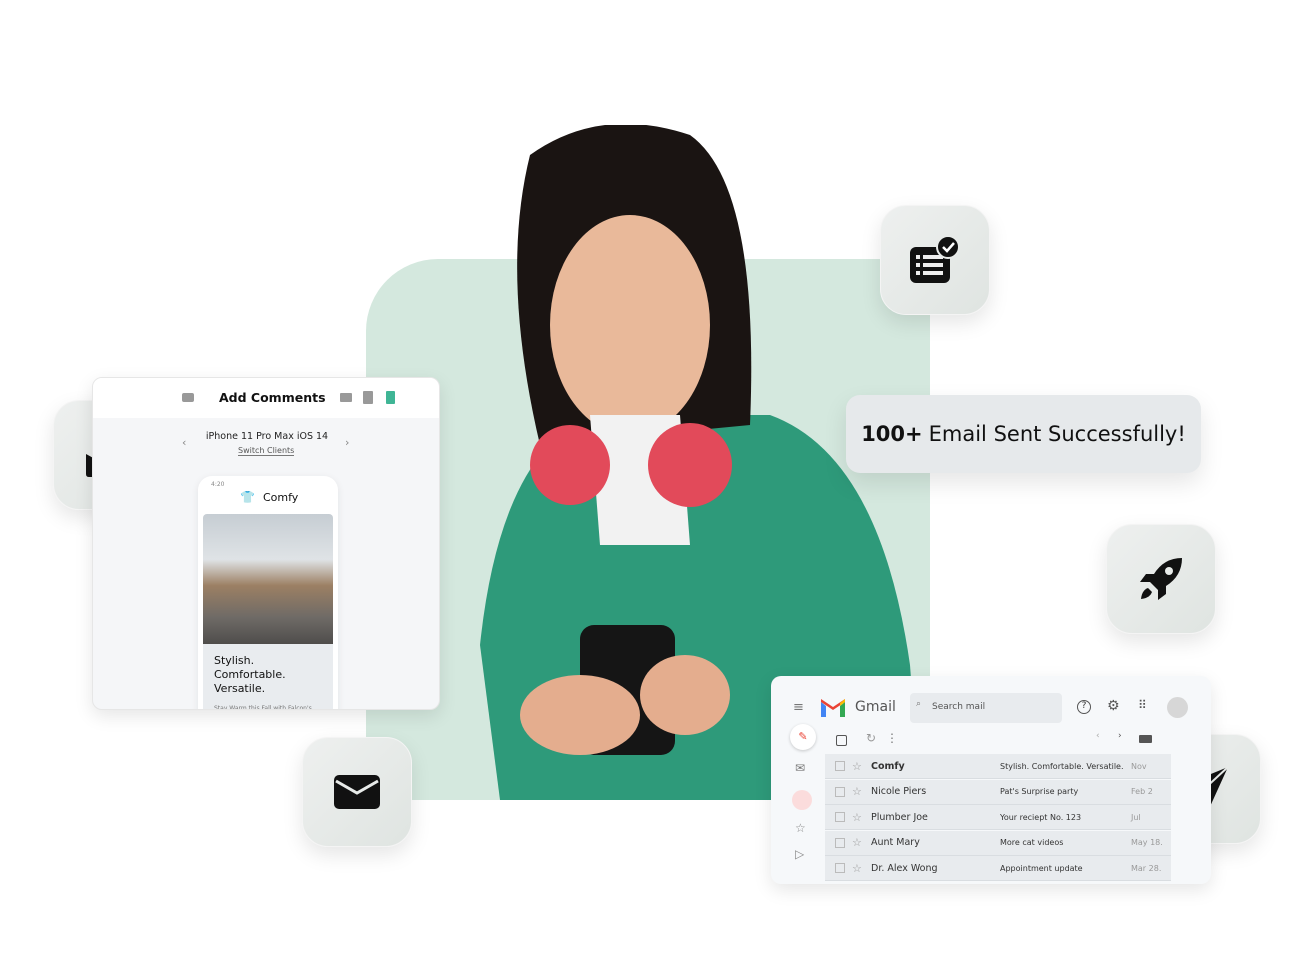 Image resolution: width=1296 pixels, height=958 pixels. Describe the element at coordinates (875, 707) in the screenshot. I see `gmail-title: Gmail` at that location.